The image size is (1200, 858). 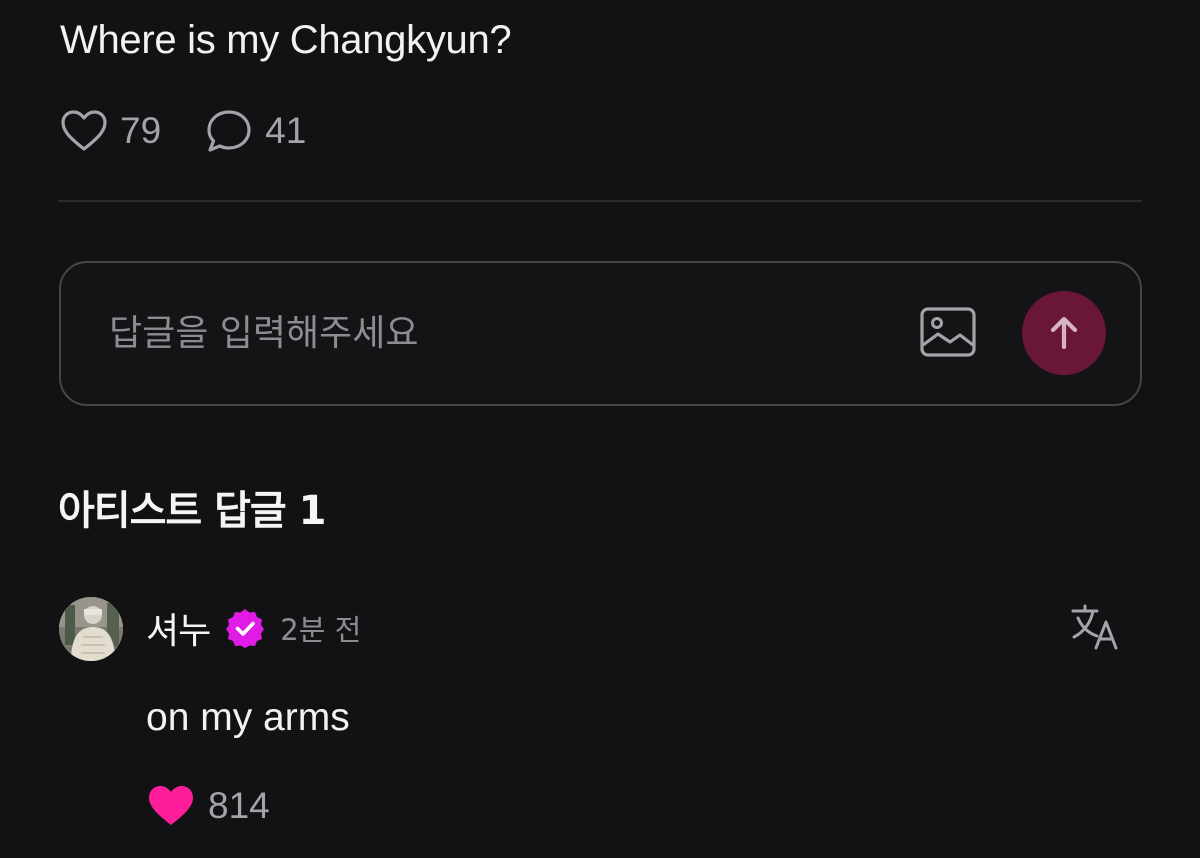 What do you see at coordinates (171, 805) in the screenshot?
I see `heart-filled-icon` at bounding box center [171, 805].